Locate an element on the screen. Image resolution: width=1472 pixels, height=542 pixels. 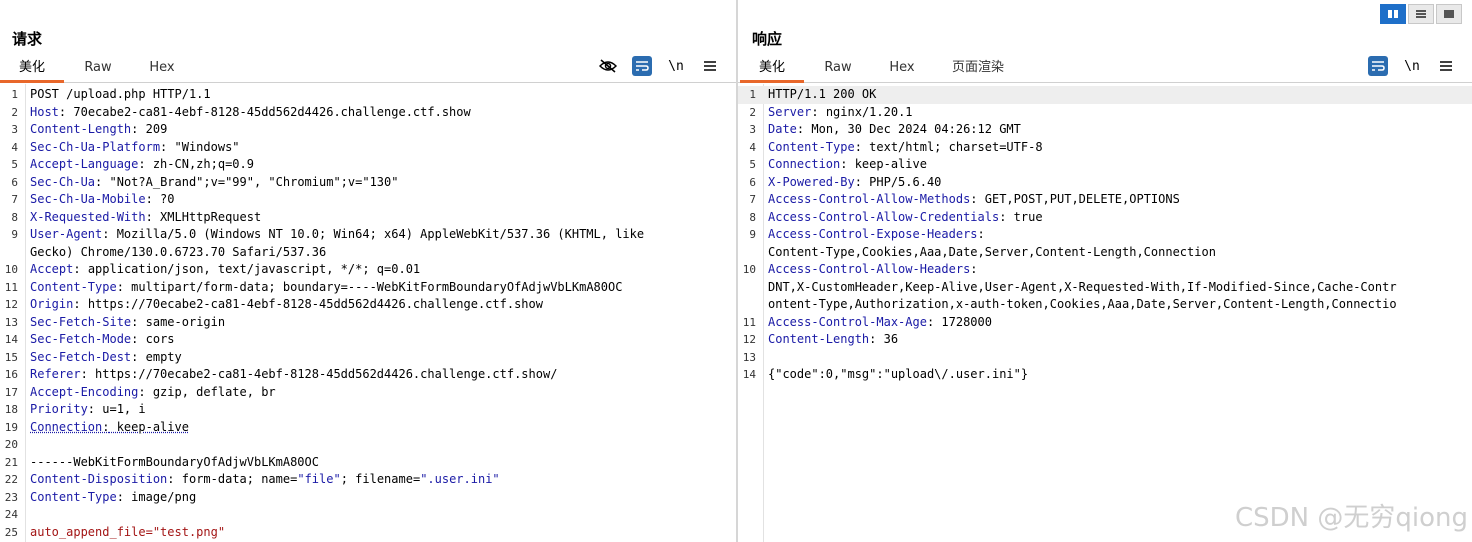
tab-render: 页面渲染 is located at coordinates (978, 69).